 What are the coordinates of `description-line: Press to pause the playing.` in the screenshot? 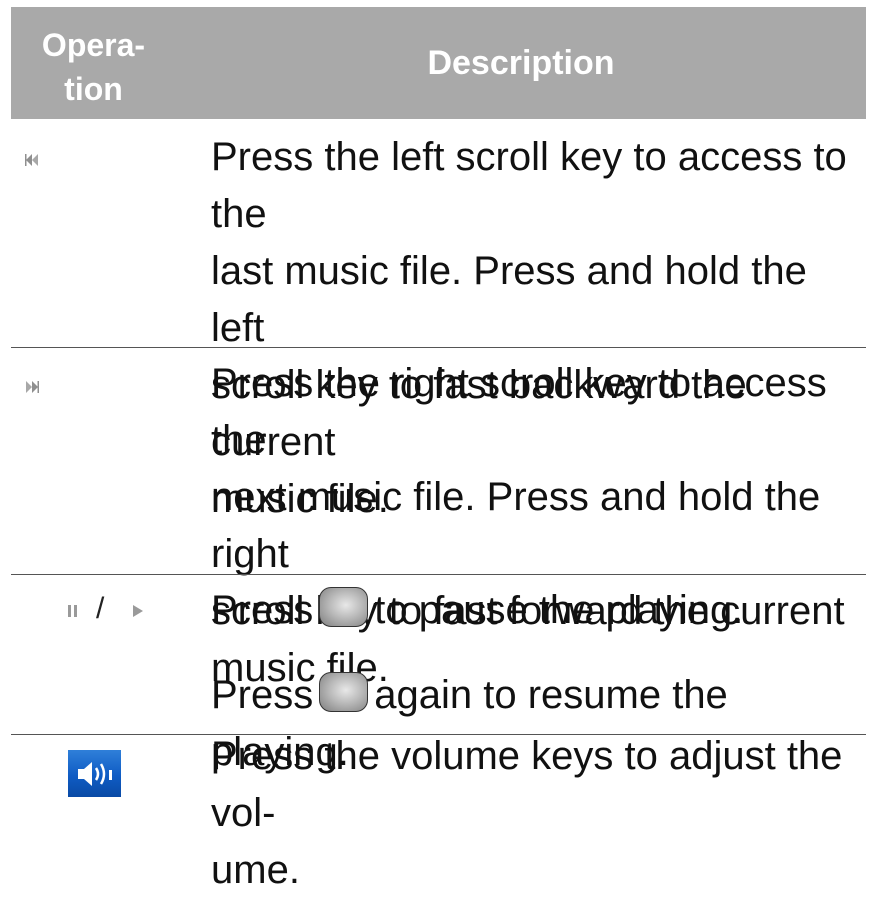 It's located at (536, 610).